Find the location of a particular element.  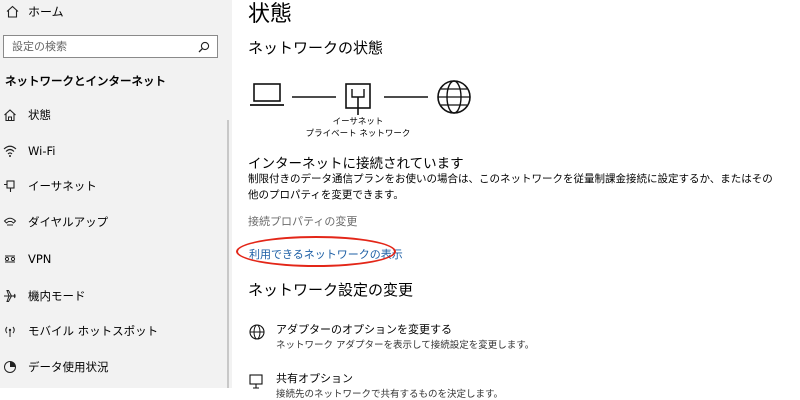

device-label-line1: イーサネット is located at coordinates (358, 122).